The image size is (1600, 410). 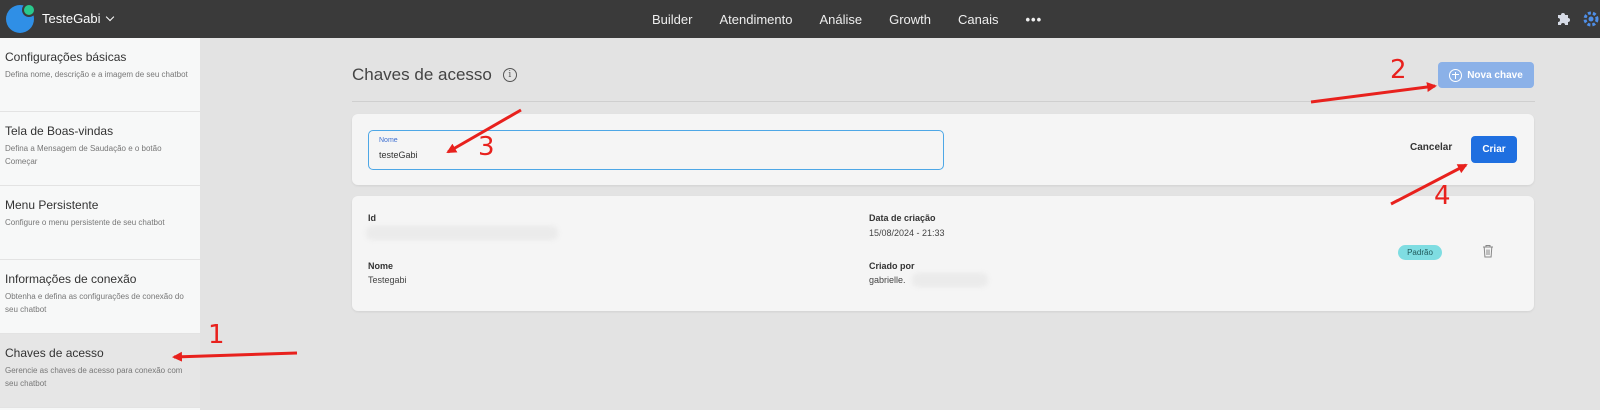 What do you see at coordinates (950, 280) in the screenshot?
I see `redacted-author` at bounding box center [950, 280].